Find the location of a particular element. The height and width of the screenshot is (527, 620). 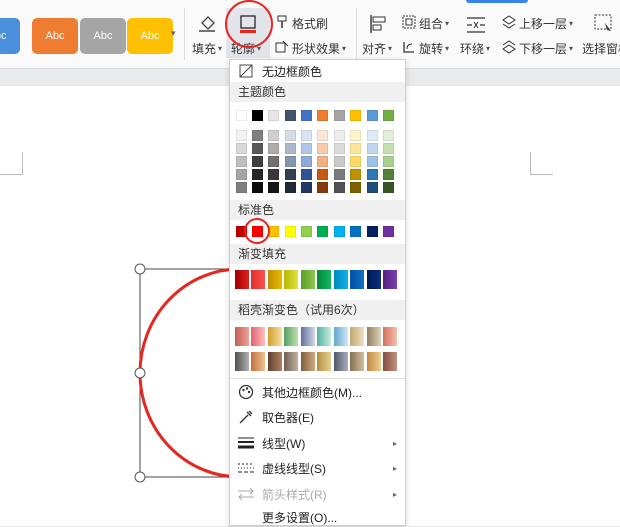

dash-type-item: 虚线线型(S) ▸ is located at coordinates (317, 468).